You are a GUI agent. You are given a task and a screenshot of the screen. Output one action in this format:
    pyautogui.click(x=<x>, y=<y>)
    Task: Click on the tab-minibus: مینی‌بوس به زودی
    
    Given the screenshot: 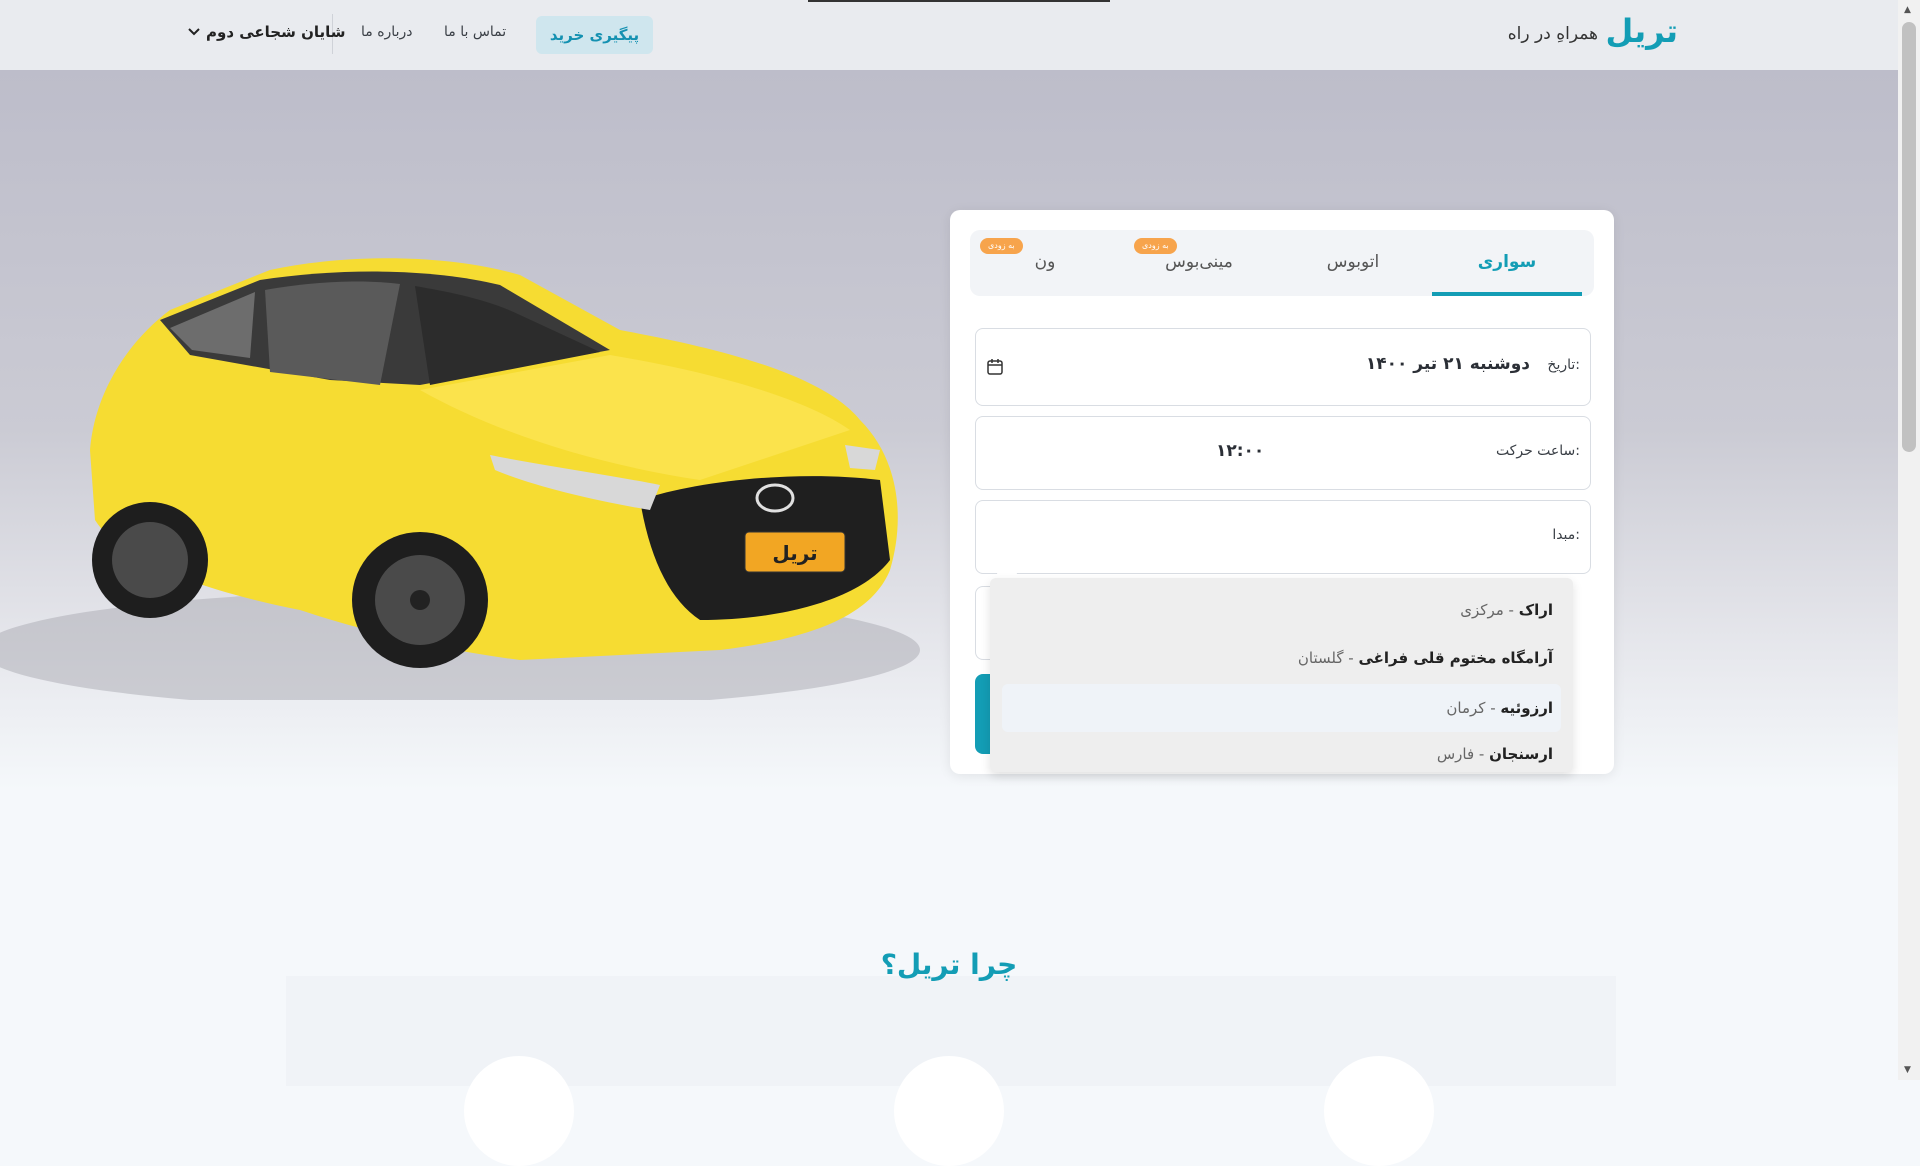 What is the action you would take?
    pyautogui.click(x=1199, y=263)
    